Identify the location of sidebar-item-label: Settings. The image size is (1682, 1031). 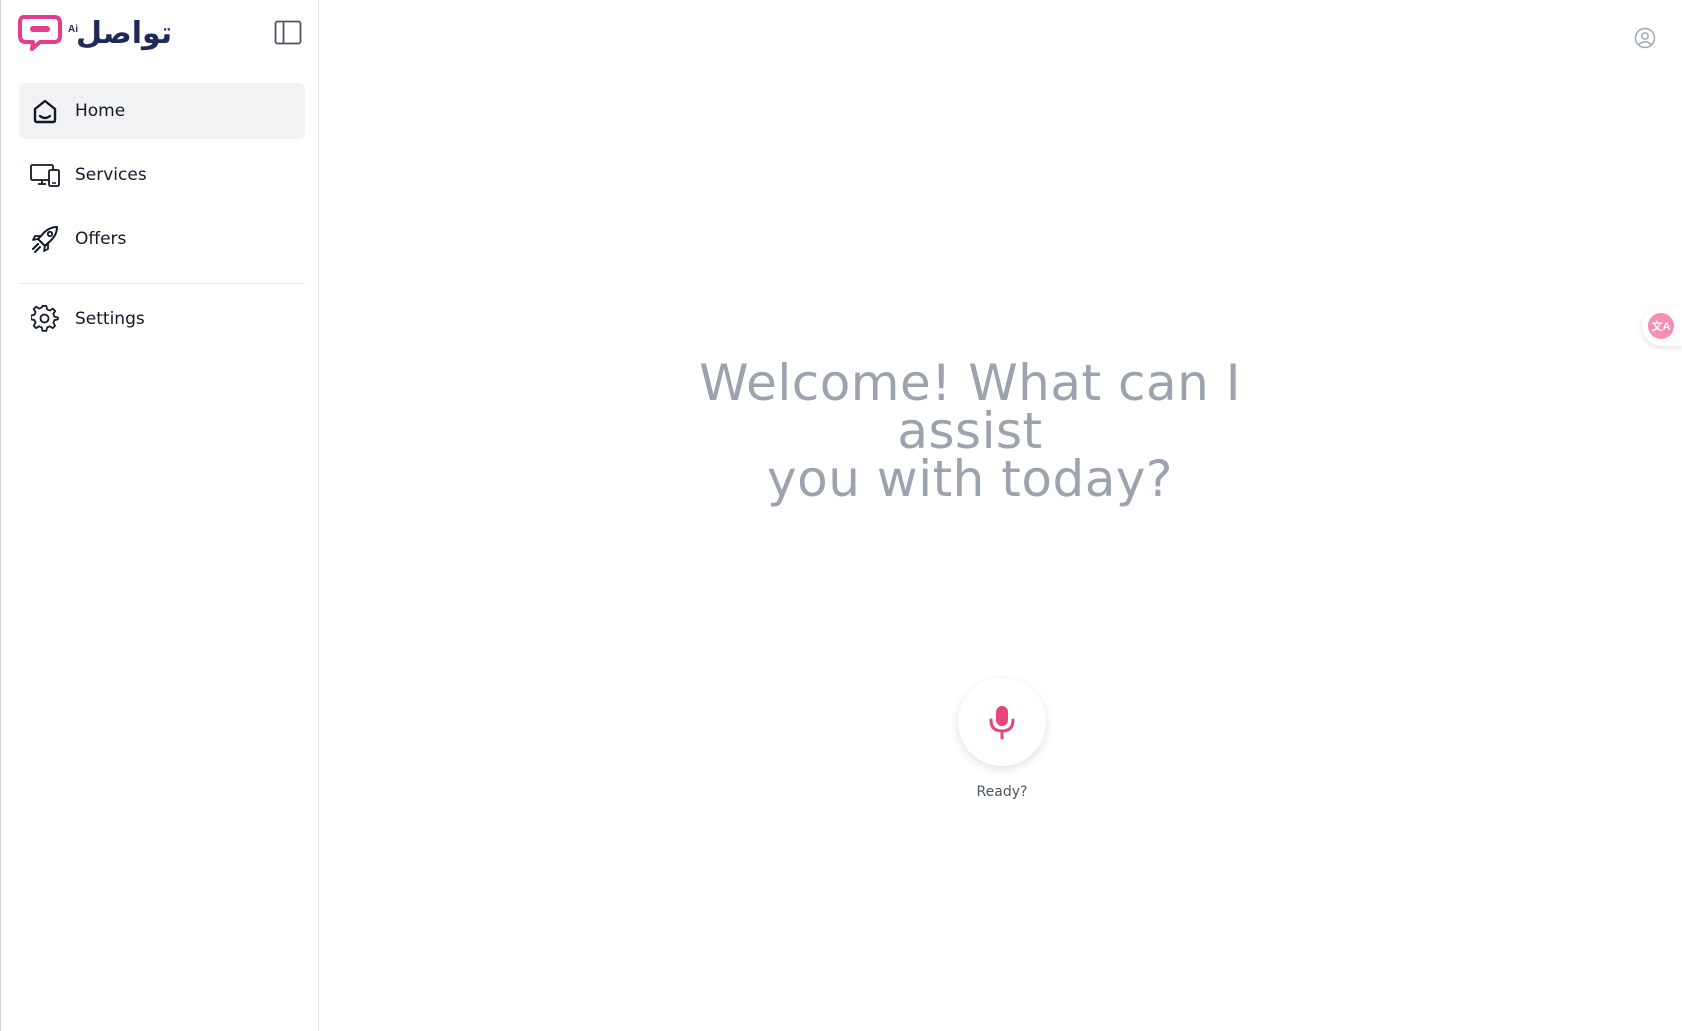
(110, 319).